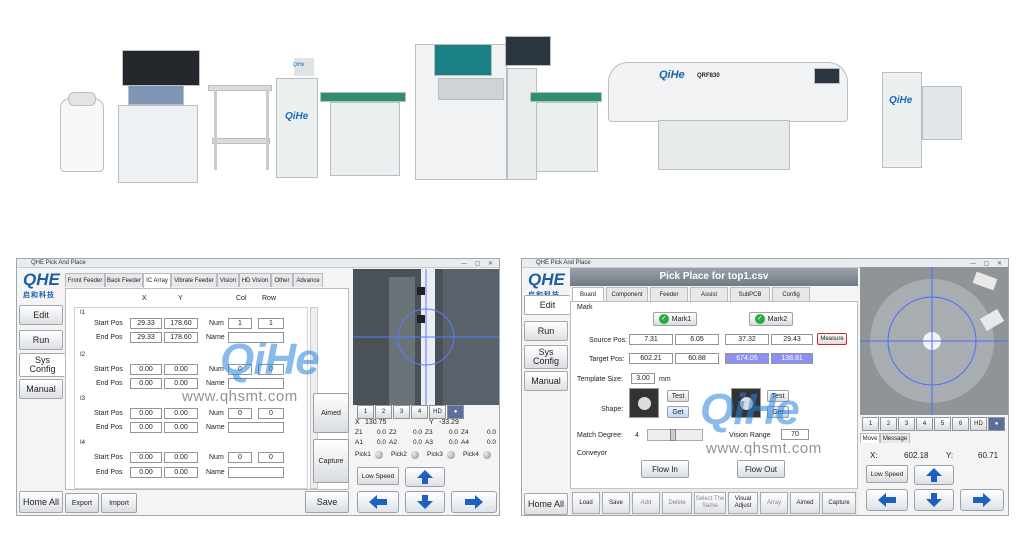 The height and width of the screenshot is (556, 1024). What do you see at coordinates (651, 339) in the screenshot?
I see `source1-x-field: 7.31` at bounding box center [651, 339].